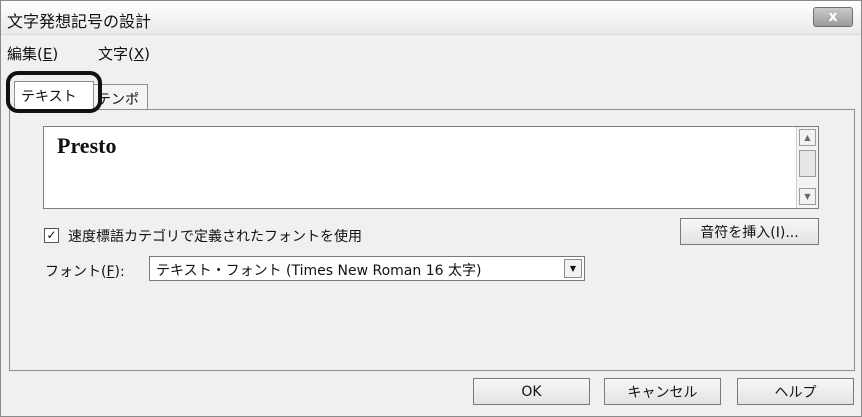  Describe the element at coordinates (85, 272) in the screenshot. I see `font-label: フォント(F):` at that location.